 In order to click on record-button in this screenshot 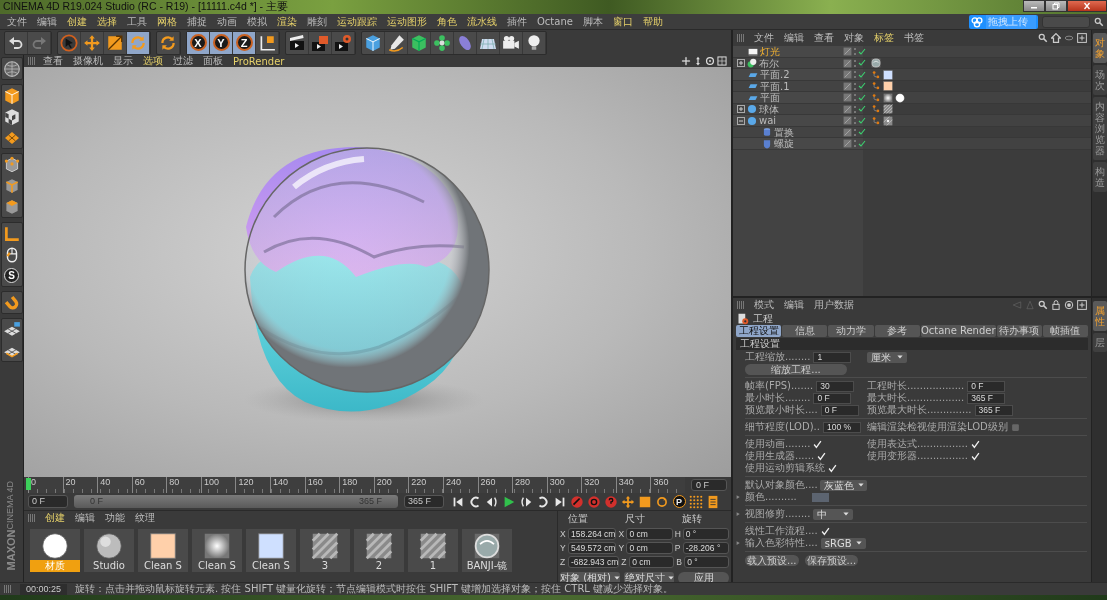, I will do `click(577, 501)`.